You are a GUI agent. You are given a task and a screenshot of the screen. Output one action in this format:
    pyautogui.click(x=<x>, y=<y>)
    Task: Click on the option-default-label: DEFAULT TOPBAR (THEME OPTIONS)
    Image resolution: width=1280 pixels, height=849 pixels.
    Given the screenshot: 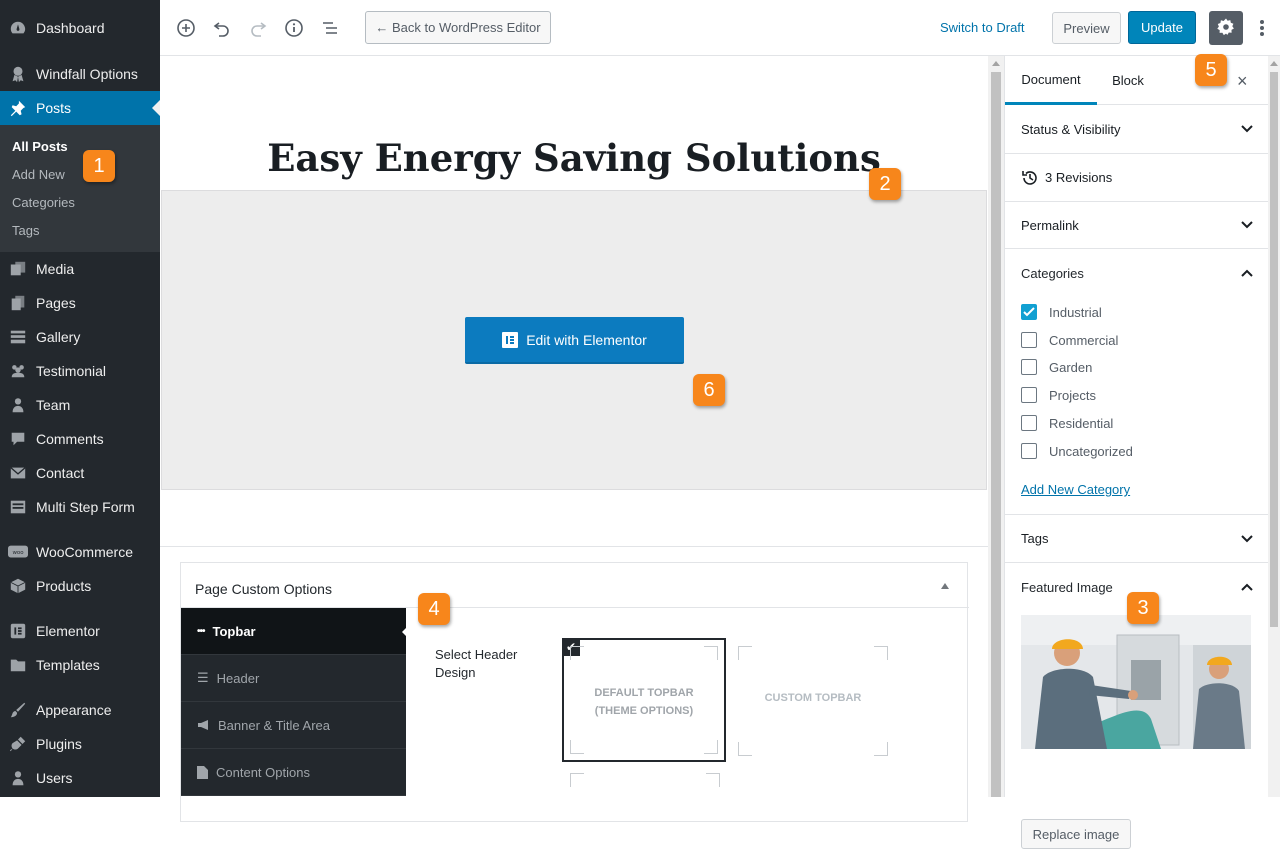 What is the action you would take?
    pyautogui.click(x=644, y=702)
    